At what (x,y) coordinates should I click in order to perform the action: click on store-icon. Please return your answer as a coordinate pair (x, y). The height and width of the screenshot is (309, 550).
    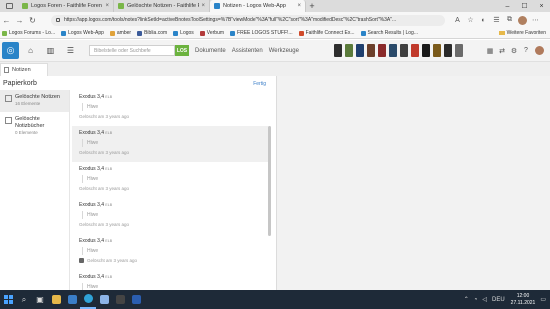
    Looking at the image, I should click on (72, 299).